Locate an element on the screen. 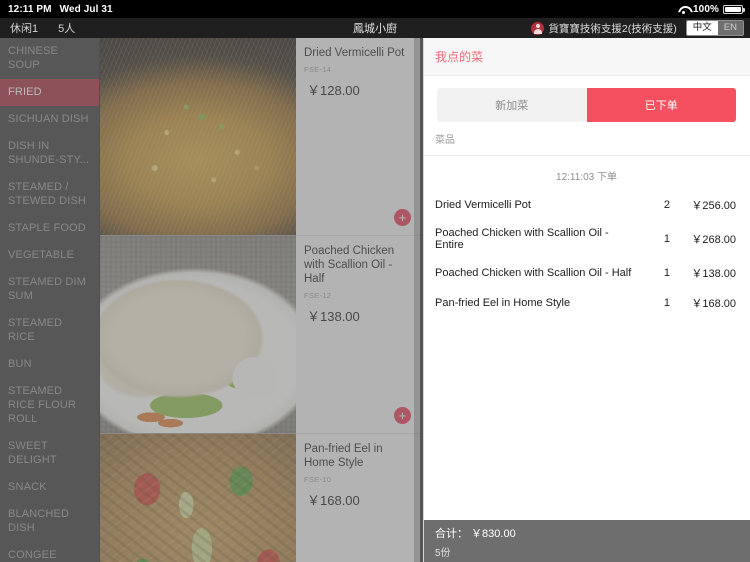 Image resolution: width=750 pixels, height=562 pixels. sidebar-item-label: BLANCHED DISH is located at coordinates (39, 521).